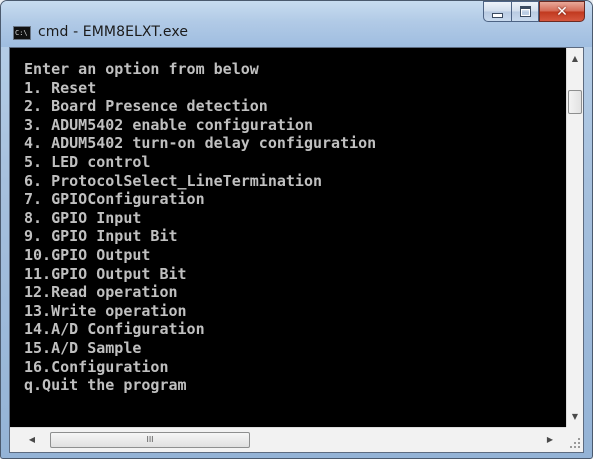 This screenshot has height=459, width=593. I want to click on console-line: 10.GPIO Output, so click(87, 255).